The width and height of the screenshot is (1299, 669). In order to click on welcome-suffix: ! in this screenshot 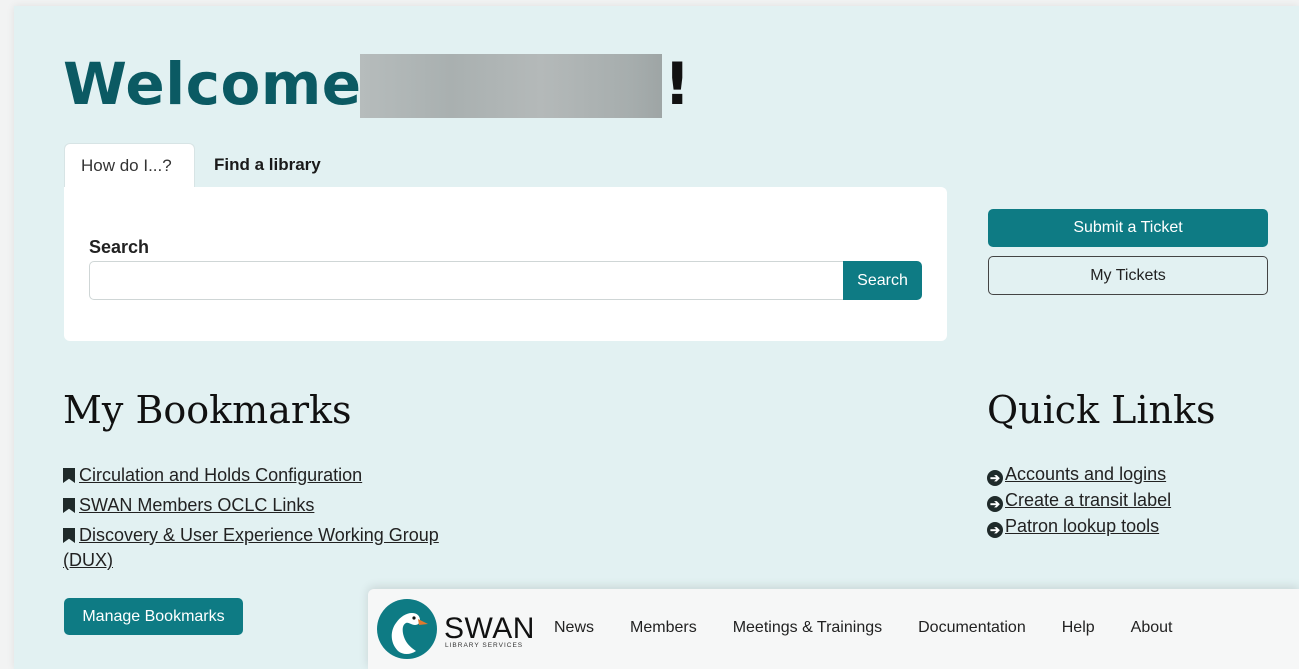, I will do `click(677, 84)`.